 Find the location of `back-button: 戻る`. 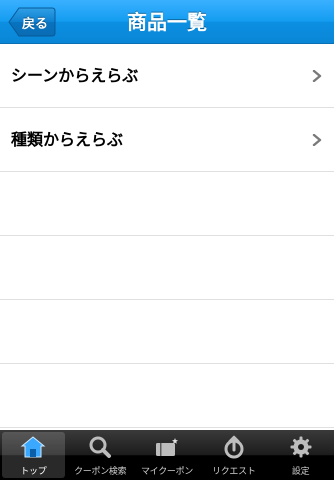

back-button: 戻る is located at coordinates (32, 22).